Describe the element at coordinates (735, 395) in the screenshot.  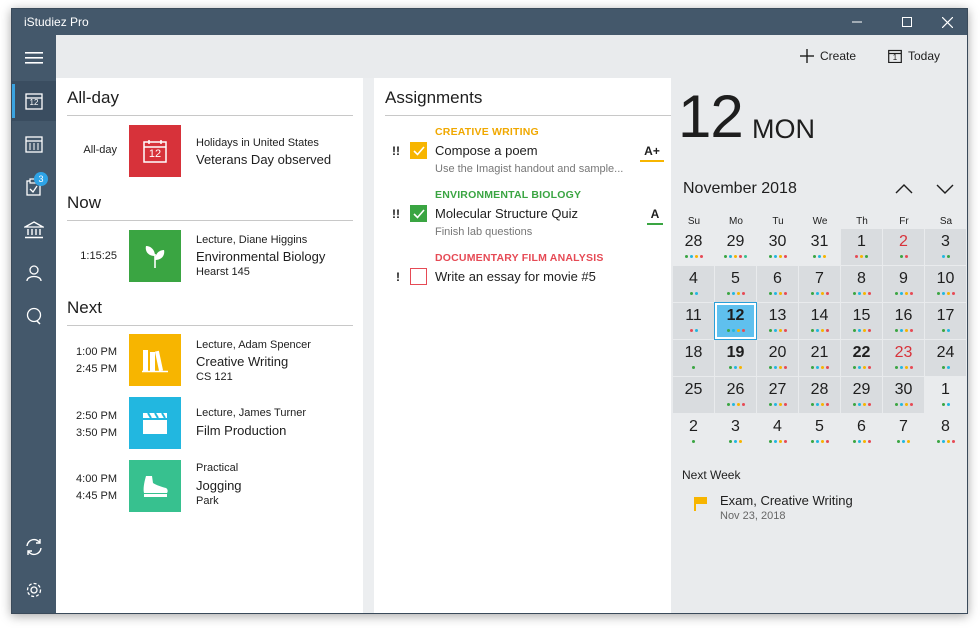
I see `calendar-day: 26` at that location.